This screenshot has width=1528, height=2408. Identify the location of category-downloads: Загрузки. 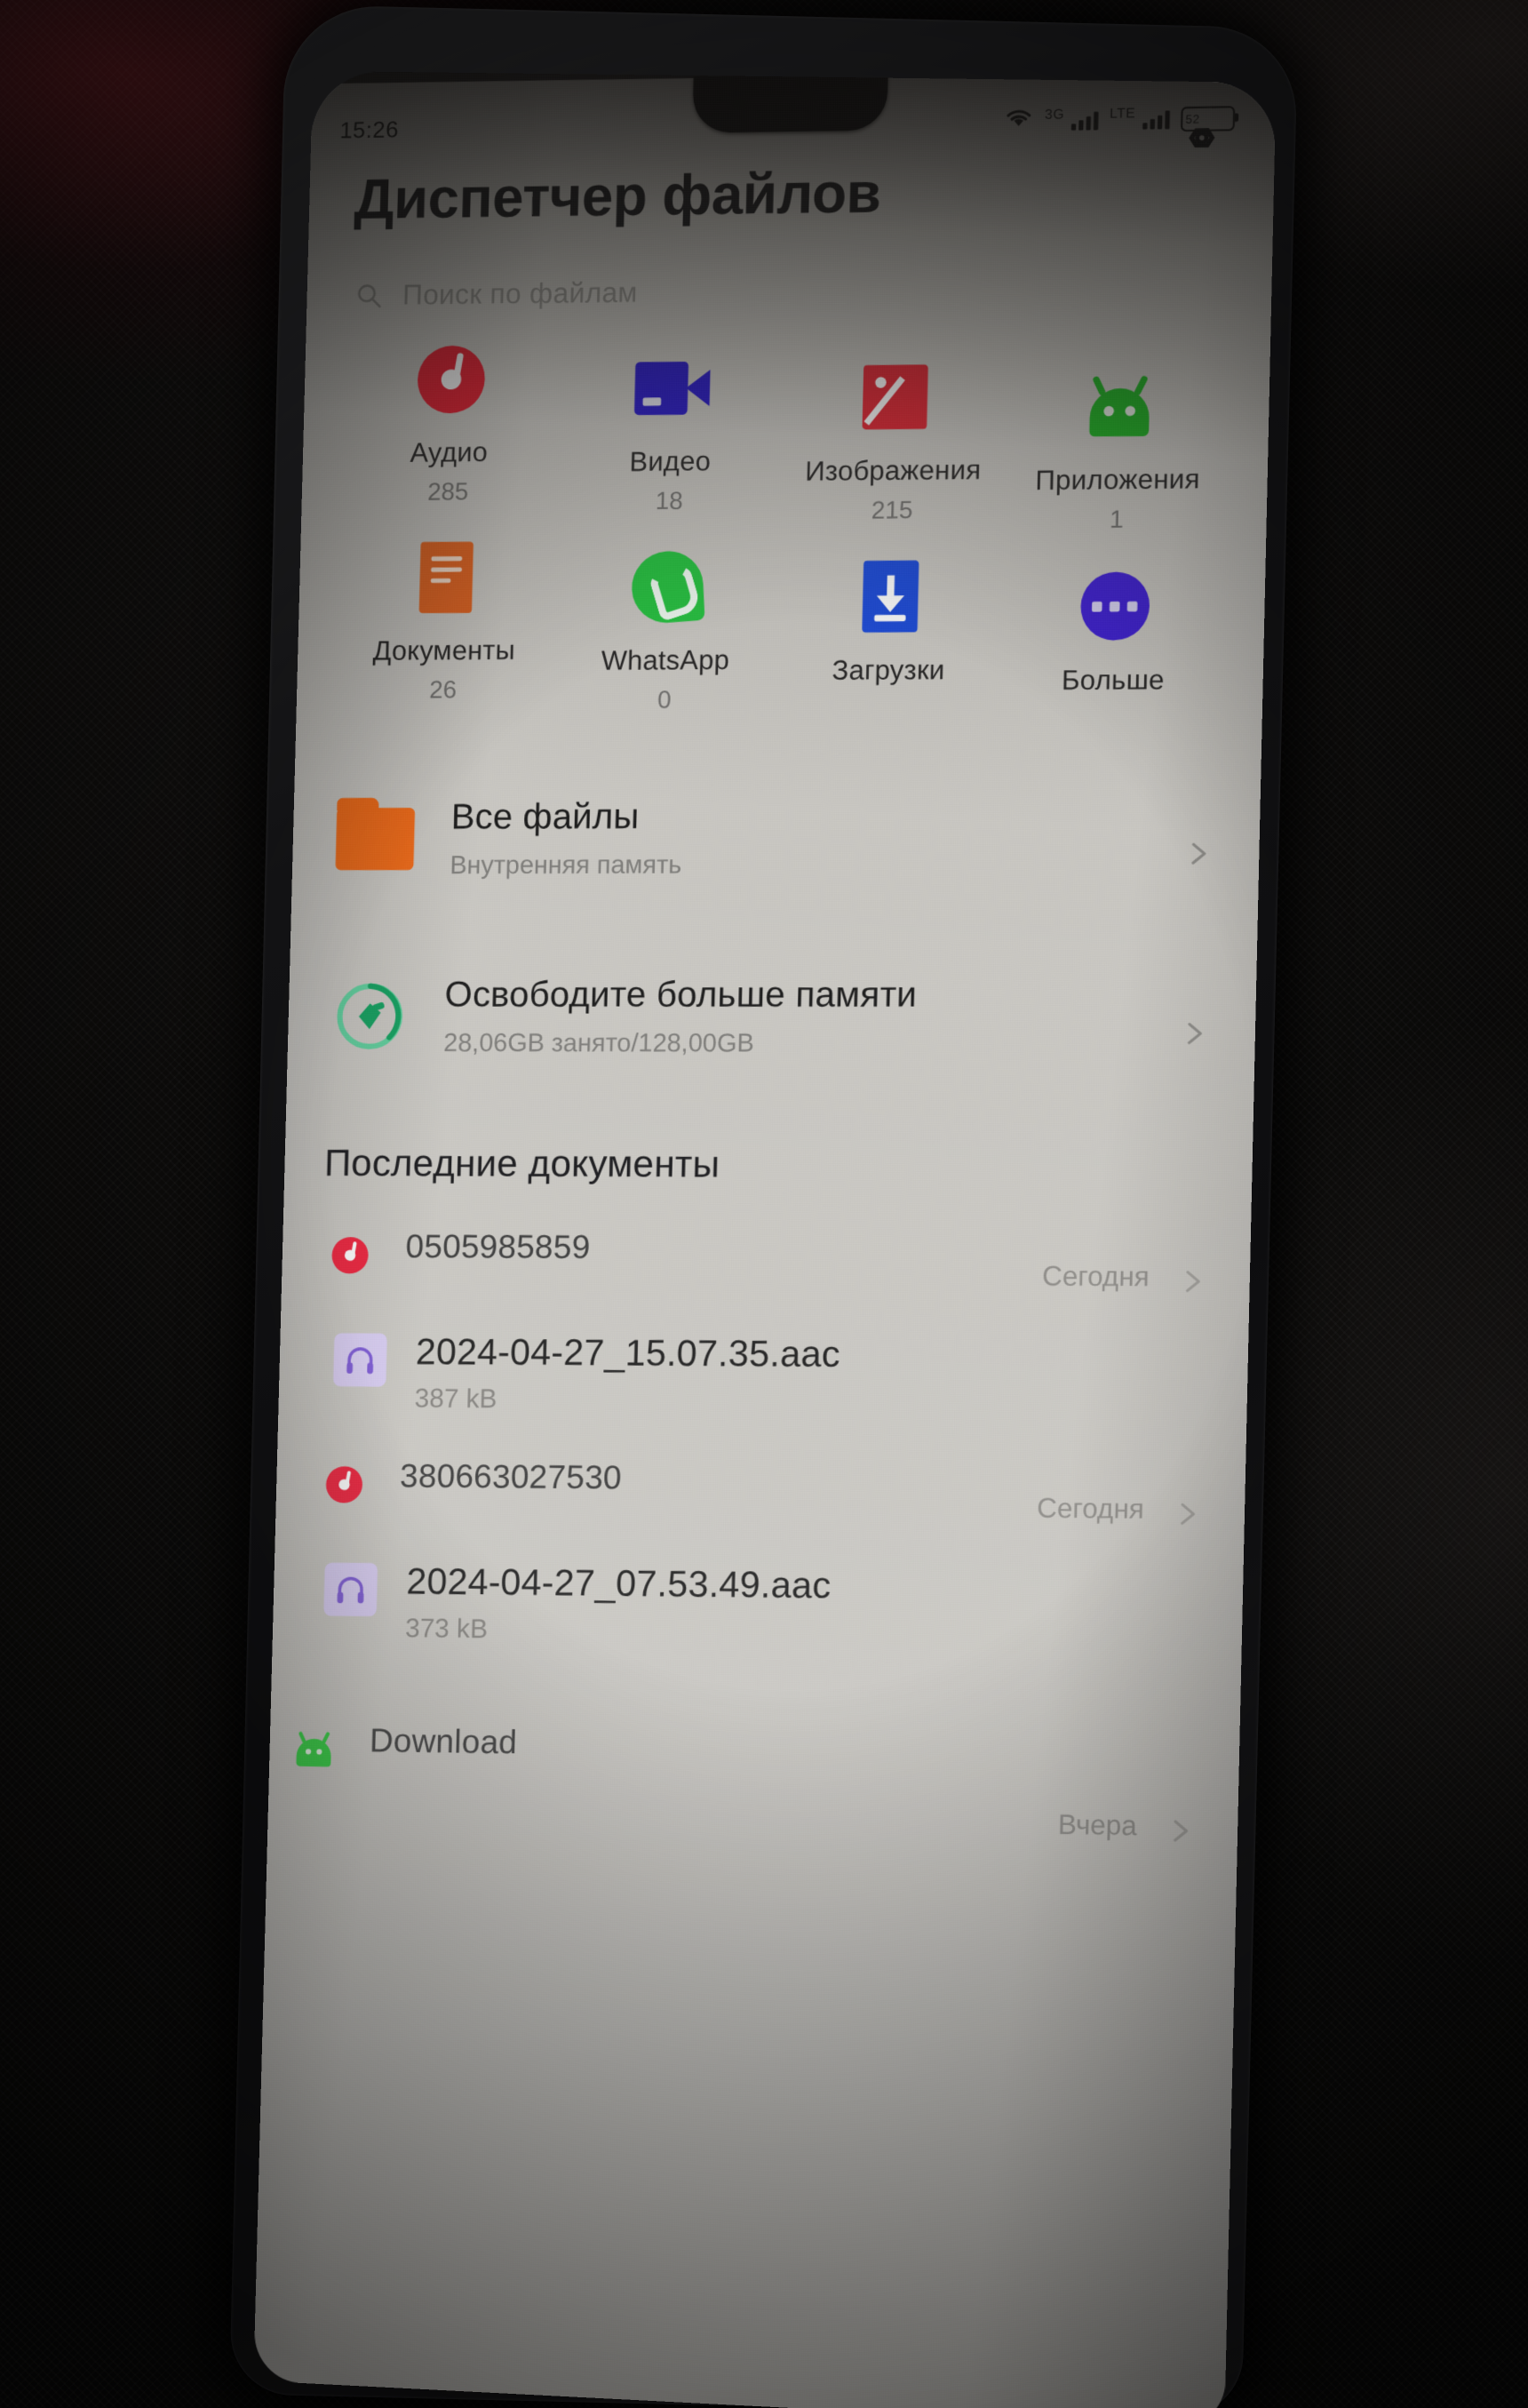
(890, 641).